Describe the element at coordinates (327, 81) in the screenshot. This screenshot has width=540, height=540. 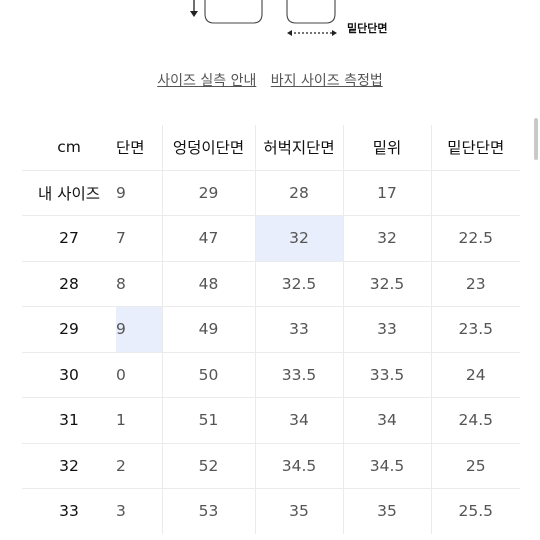
I see `pants-measure-link: 바지 사이즈 측정법` at that location.